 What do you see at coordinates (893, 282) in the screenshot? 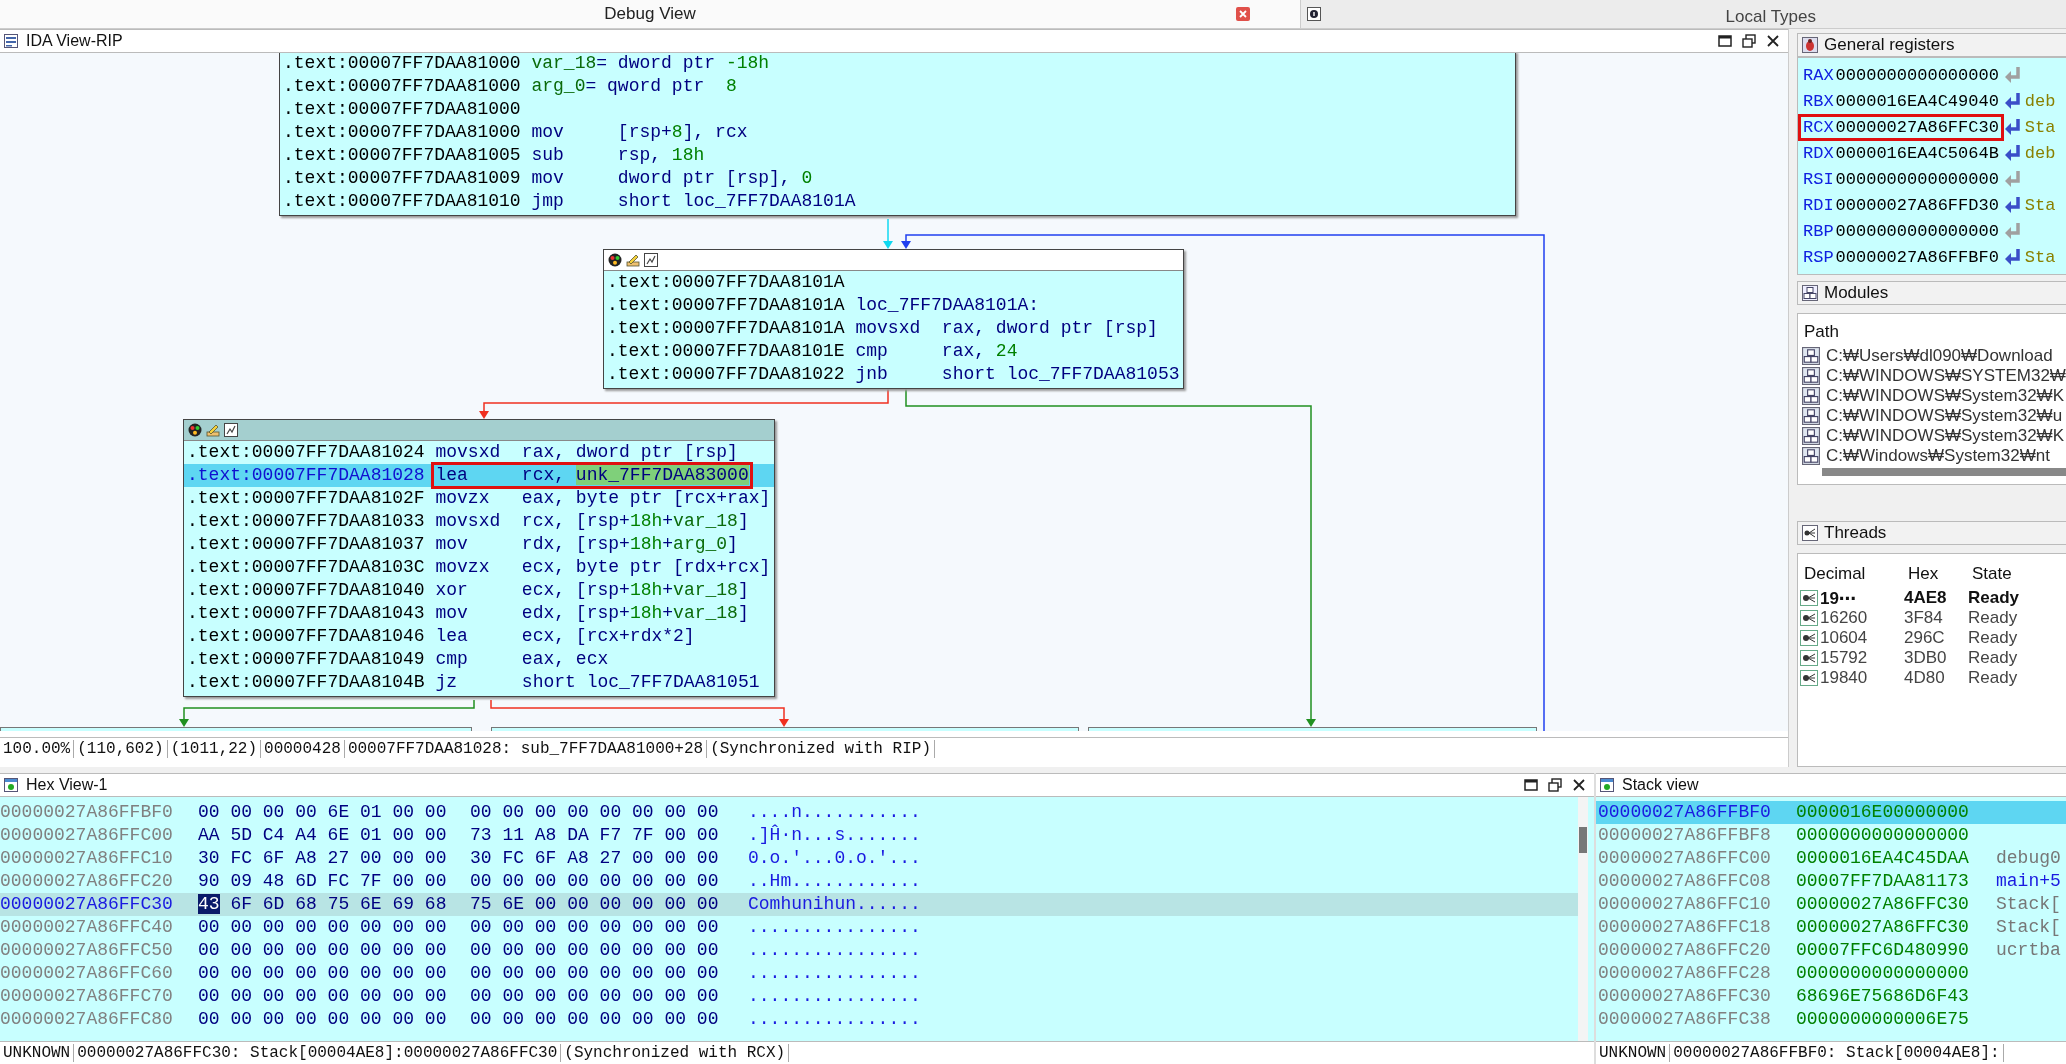
I see `code-line: .text:00007FF7DAA8101A` at bounding box center [893, 282].